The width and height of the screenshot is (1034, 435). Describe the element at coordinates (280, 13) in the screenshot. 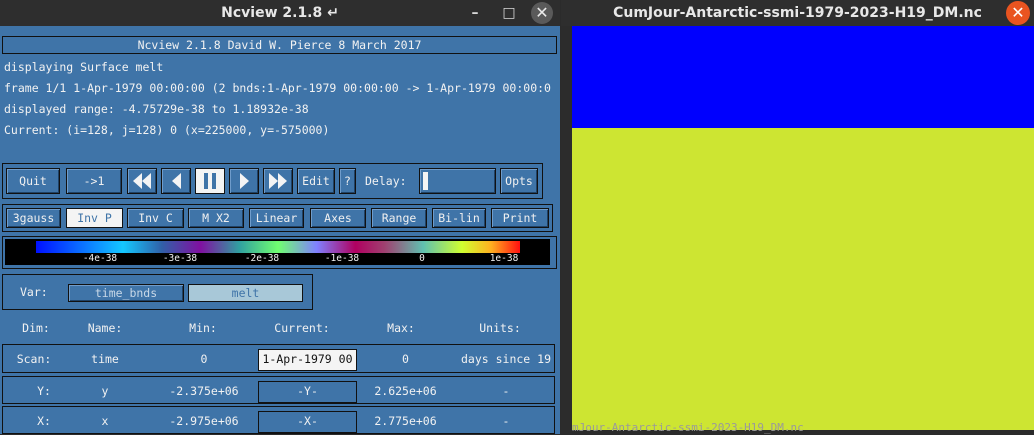

I see `ncview-titlebar: Ncview 2.1.8 ↵ – □ ✕` at that location.